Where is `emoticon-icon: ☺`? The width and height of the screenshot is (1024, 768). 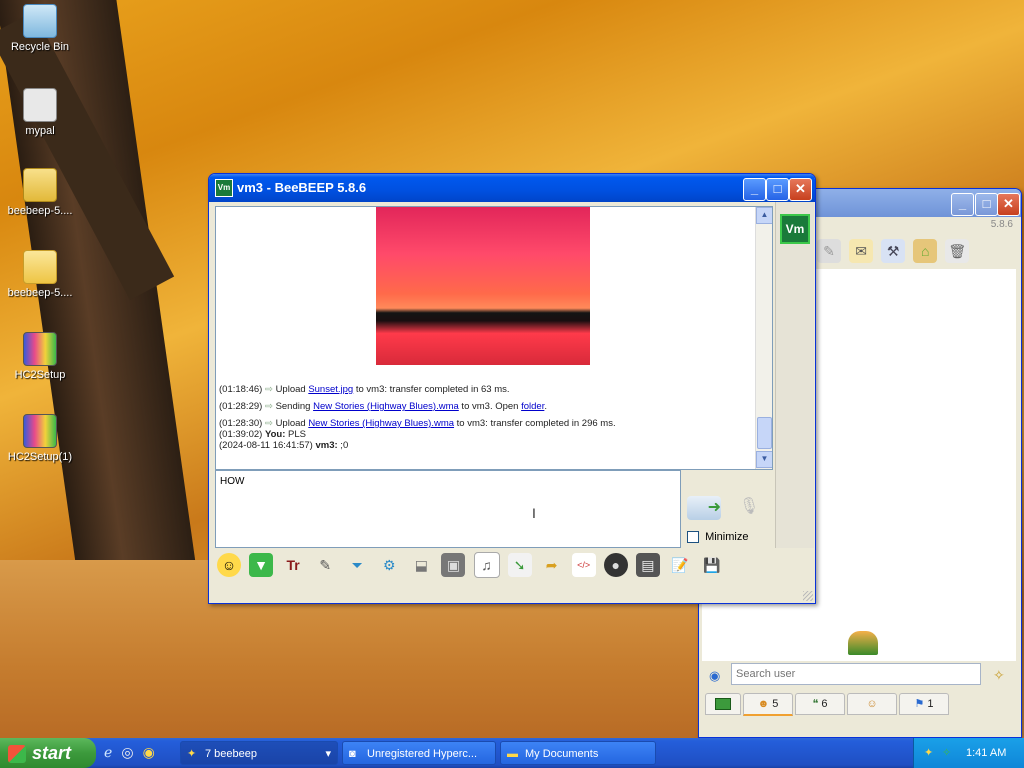
emoticon-icon: ☺ is located at coordinates (229, 565).